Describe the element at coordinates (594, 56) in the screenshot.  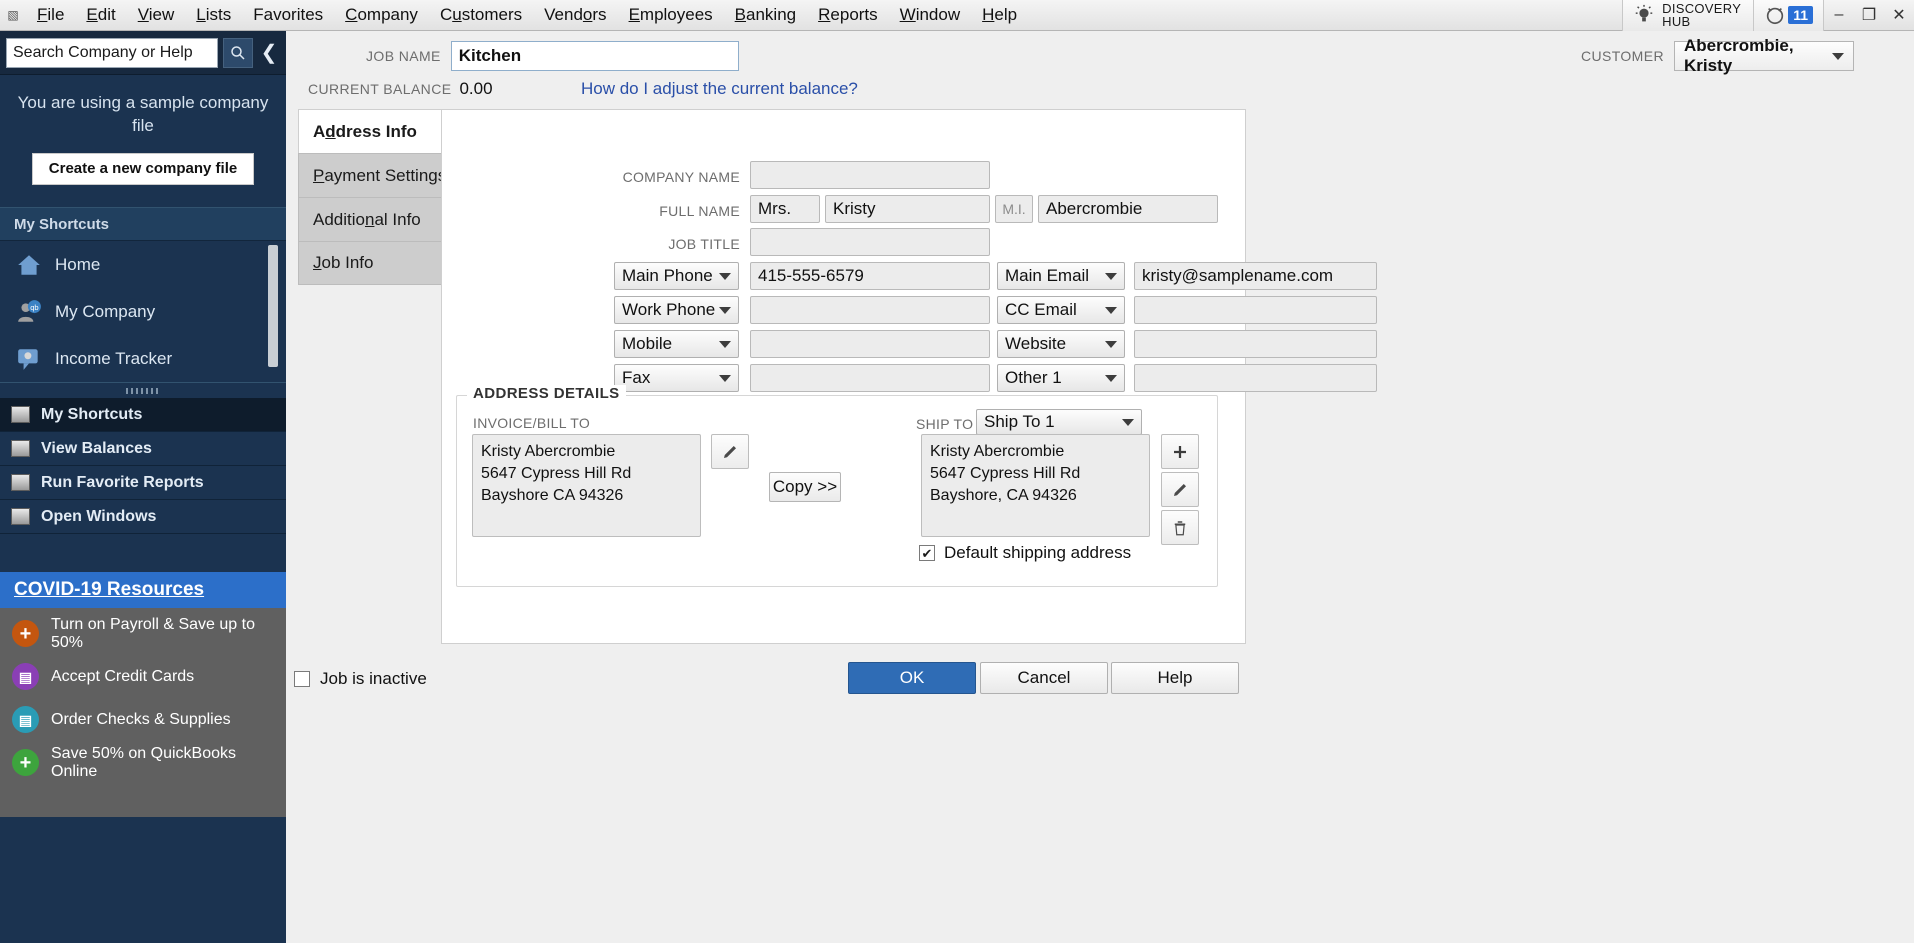
I see `job-name-input: Kitchen` at that location.